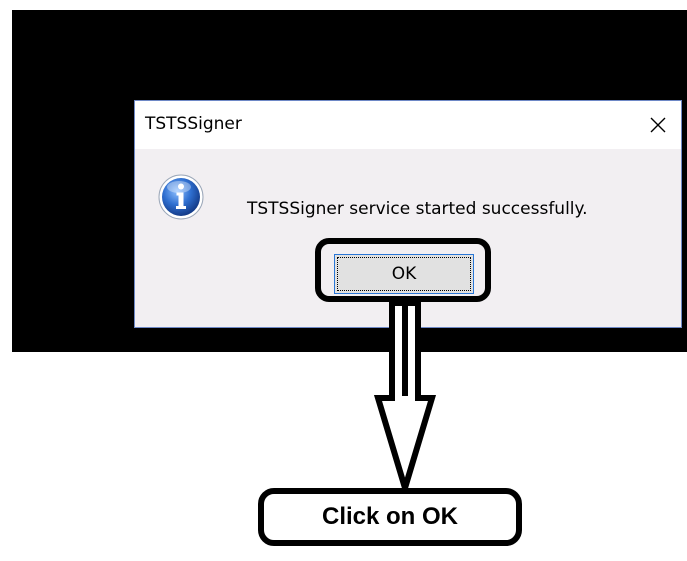 Image resolution: width=687 pixels, height=561 pixels. I want to click on instruction-text: Click on OK, so click(390, 516).